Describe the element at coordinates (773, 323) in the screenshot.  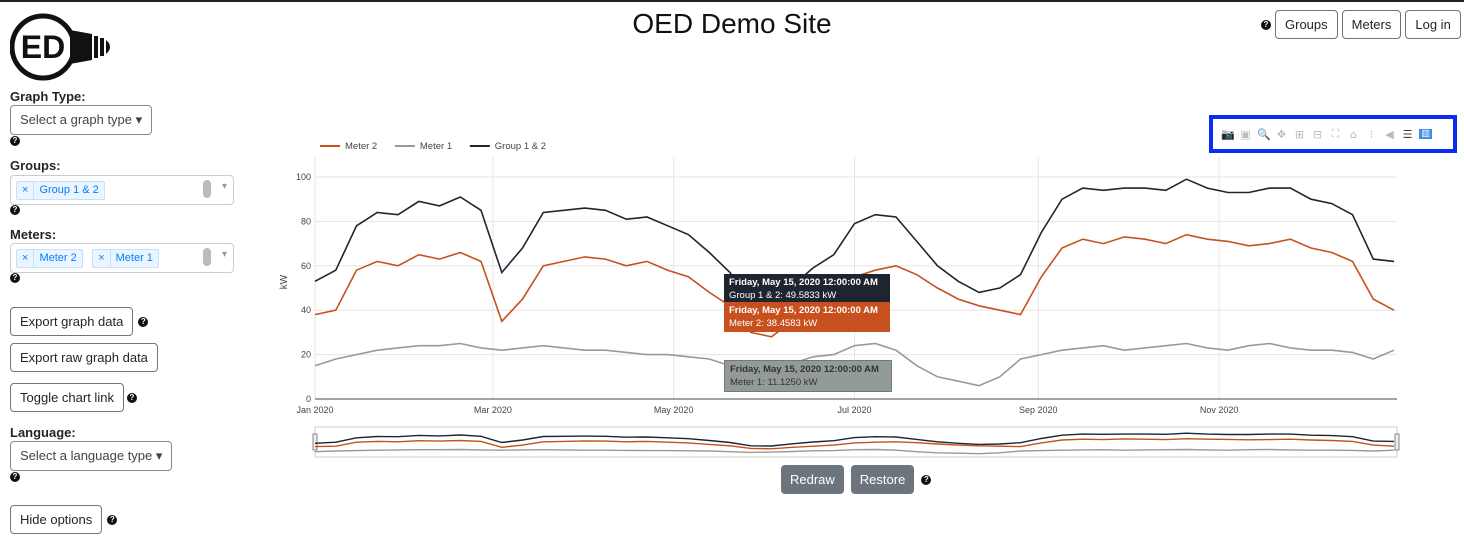
I see `tooltip-value: Meter 2: 38.4583 kW` at that location.